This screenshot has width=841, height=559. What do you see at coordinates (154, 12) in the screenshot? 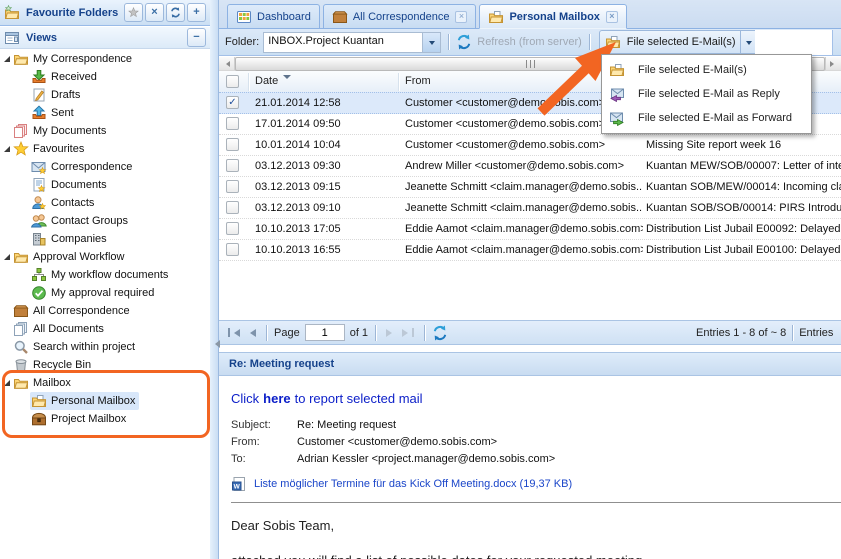
I see `close-panel-button: ×` at bounding box center [154, 12].